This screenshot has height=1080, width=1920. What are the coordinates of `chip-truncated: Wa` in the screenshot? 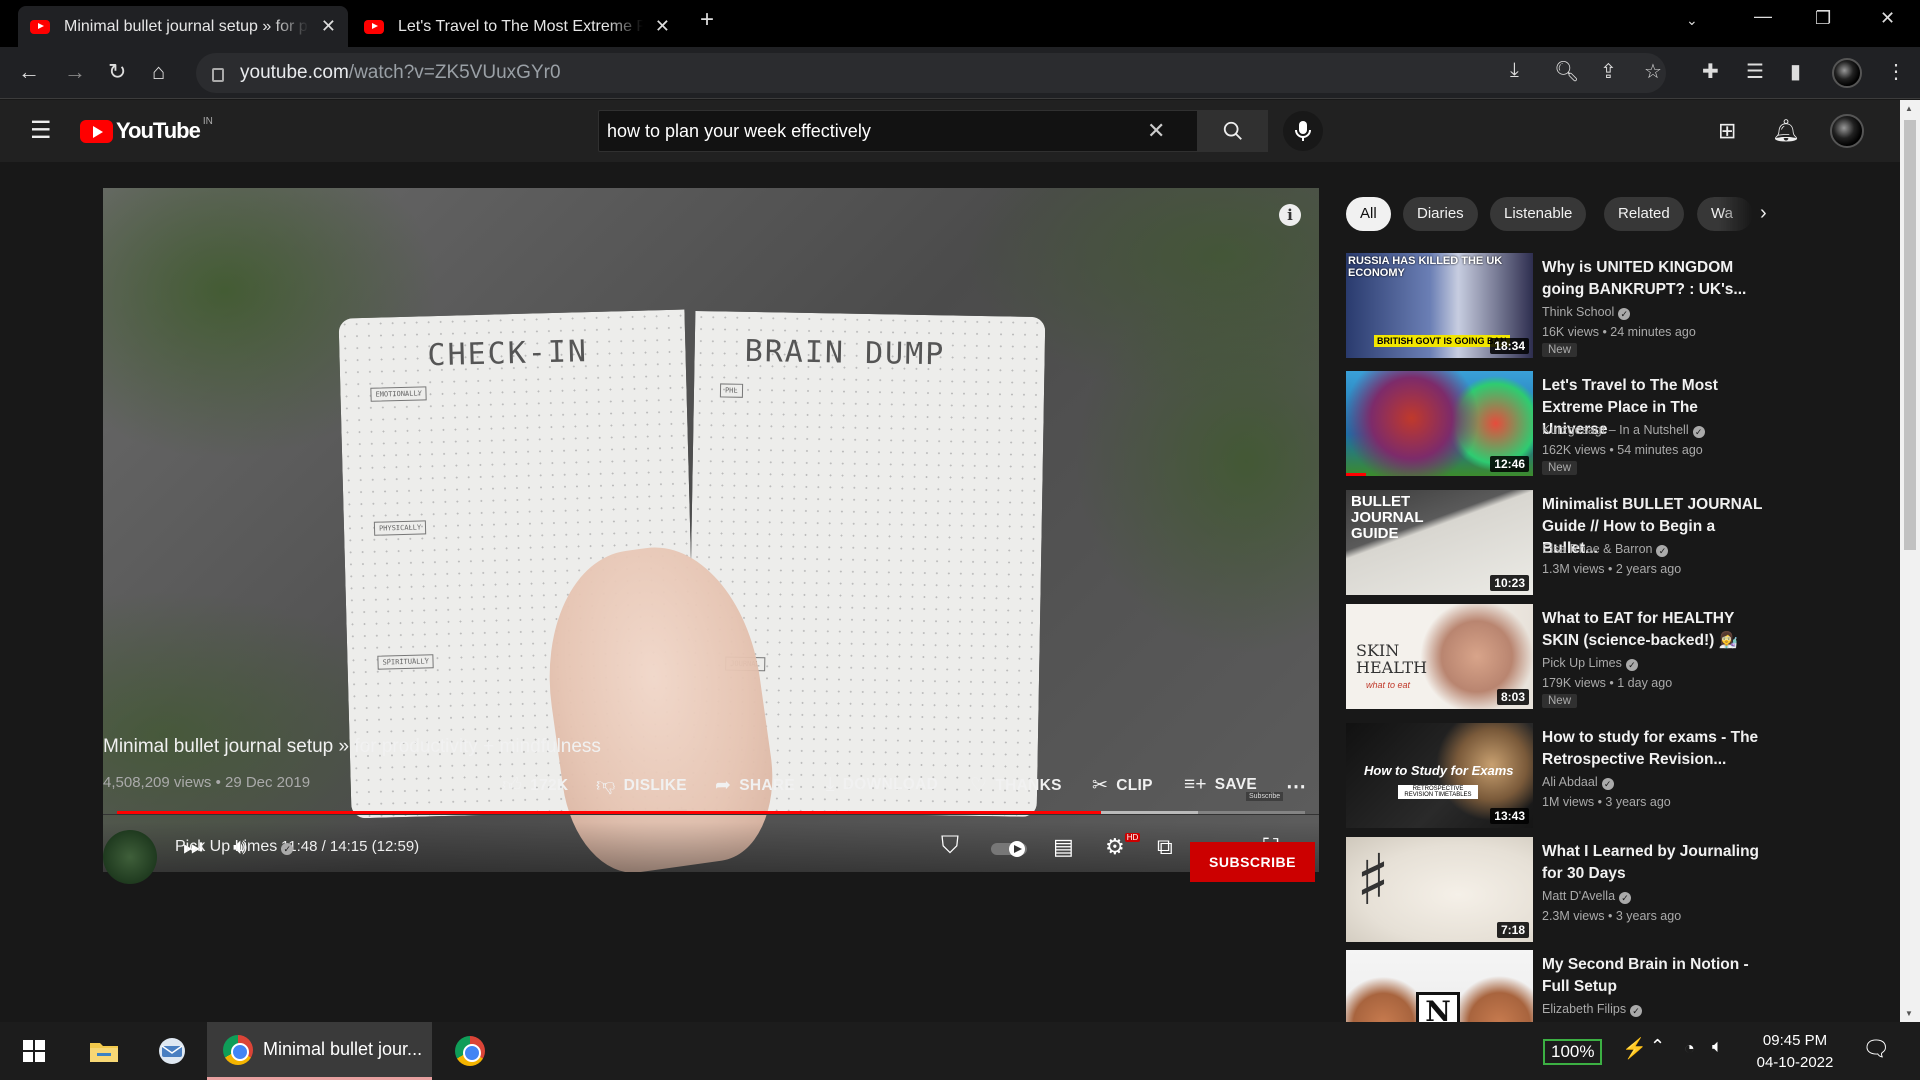 It's located at (1725, 214).